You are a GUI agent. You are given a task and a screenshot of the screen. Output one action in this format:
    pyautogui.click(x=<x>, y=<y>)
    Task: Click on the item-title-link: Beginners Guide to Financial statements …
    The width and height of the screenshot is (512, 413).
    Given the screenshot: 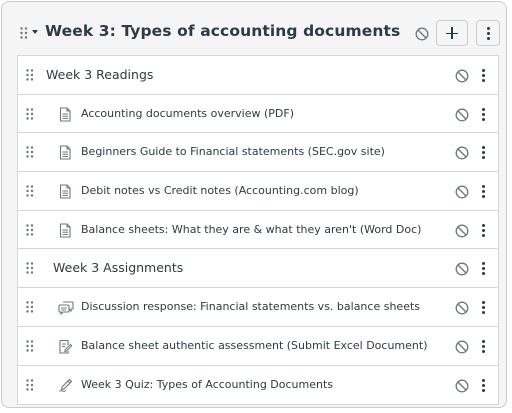 What is the action you would take?
    pyautogui.click(x=233, y=152)
    